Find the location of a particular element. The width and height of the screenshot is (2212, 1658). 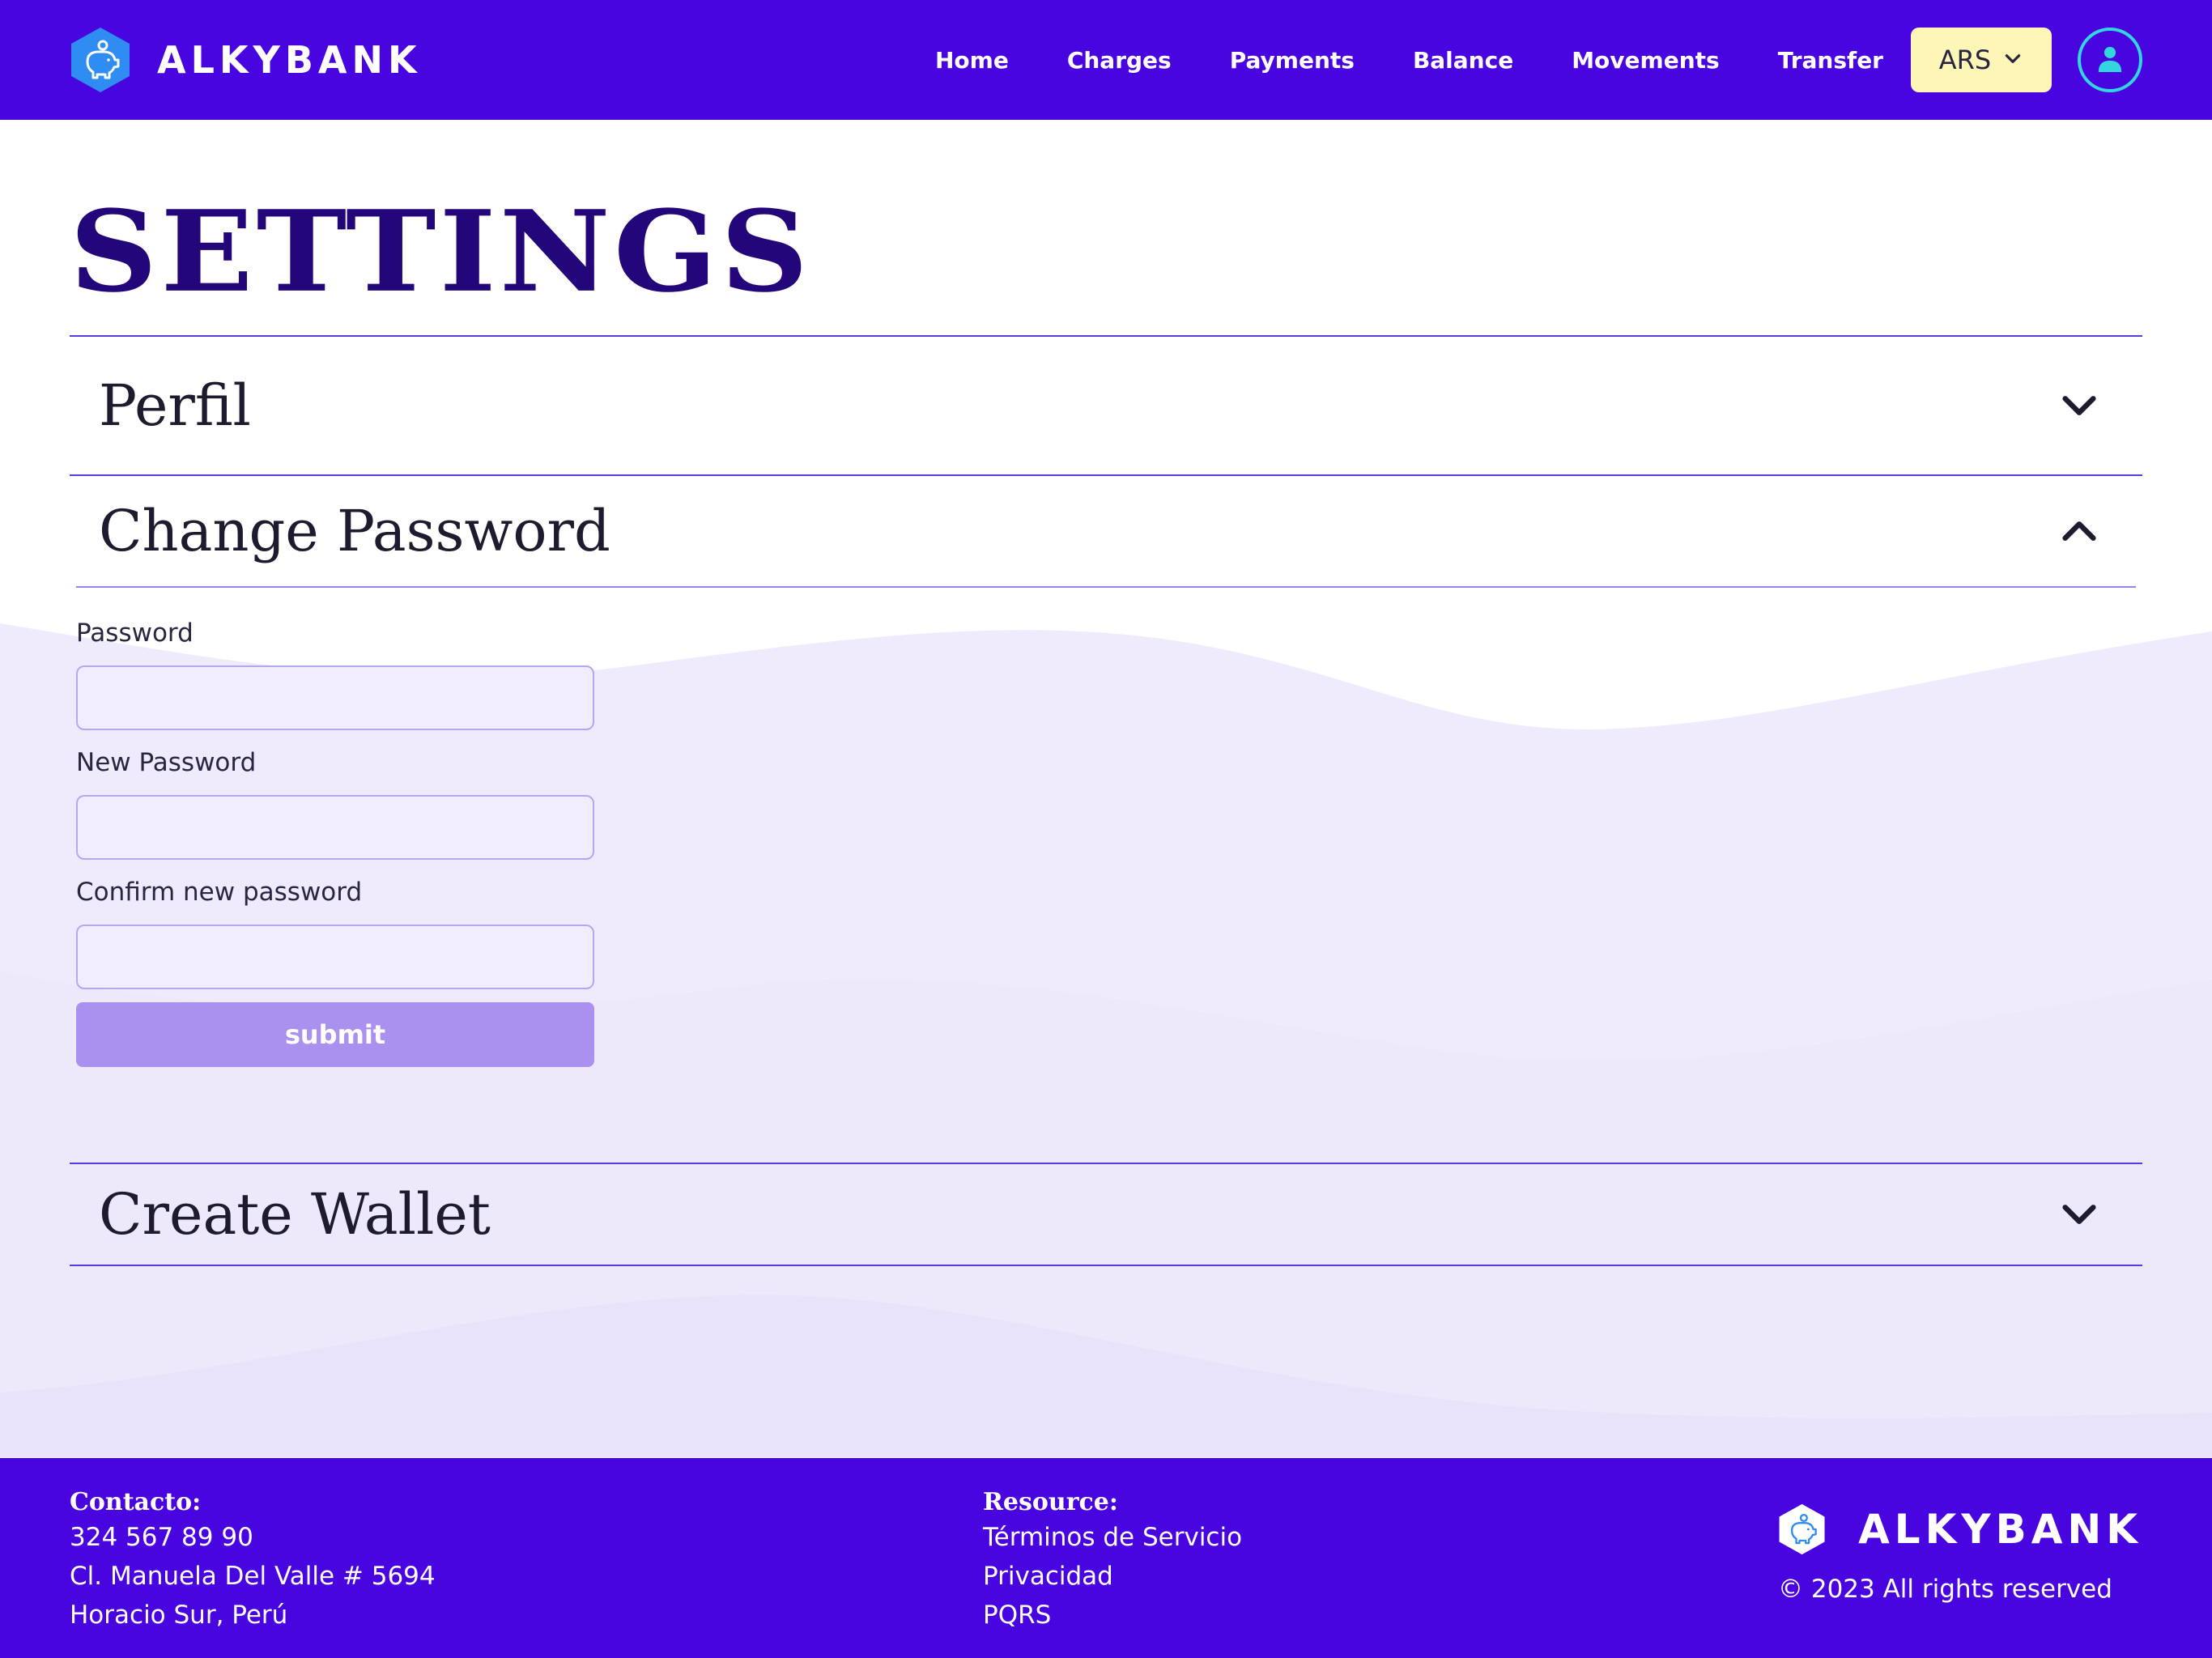

footer-link-privacy: Privacidad is located at coordinates (1112, 1576).